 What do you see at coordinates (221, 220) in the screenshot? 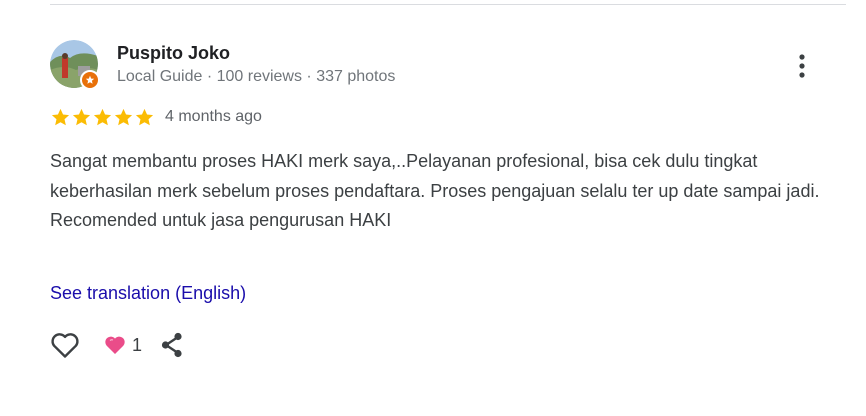
I see `review-text-line: Recomended untuk jasa pengurusan HAKI` at bounding box center [221, 220].